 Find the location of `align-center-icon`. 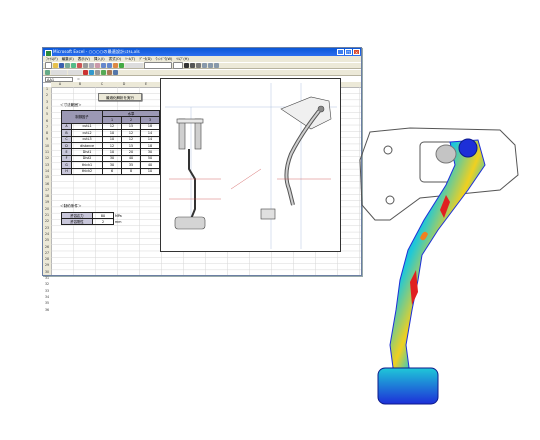

align-center-icon is located at coordinates (210, 65).